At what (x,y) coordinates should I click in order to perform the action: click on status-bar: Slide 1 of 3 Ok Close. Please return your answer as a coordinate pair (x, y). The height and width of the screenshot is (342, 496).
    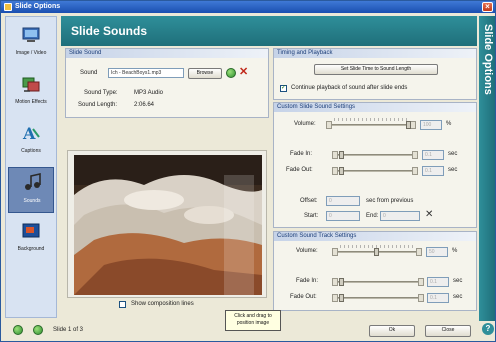
    Looking at the image, I should click on (242, 330).